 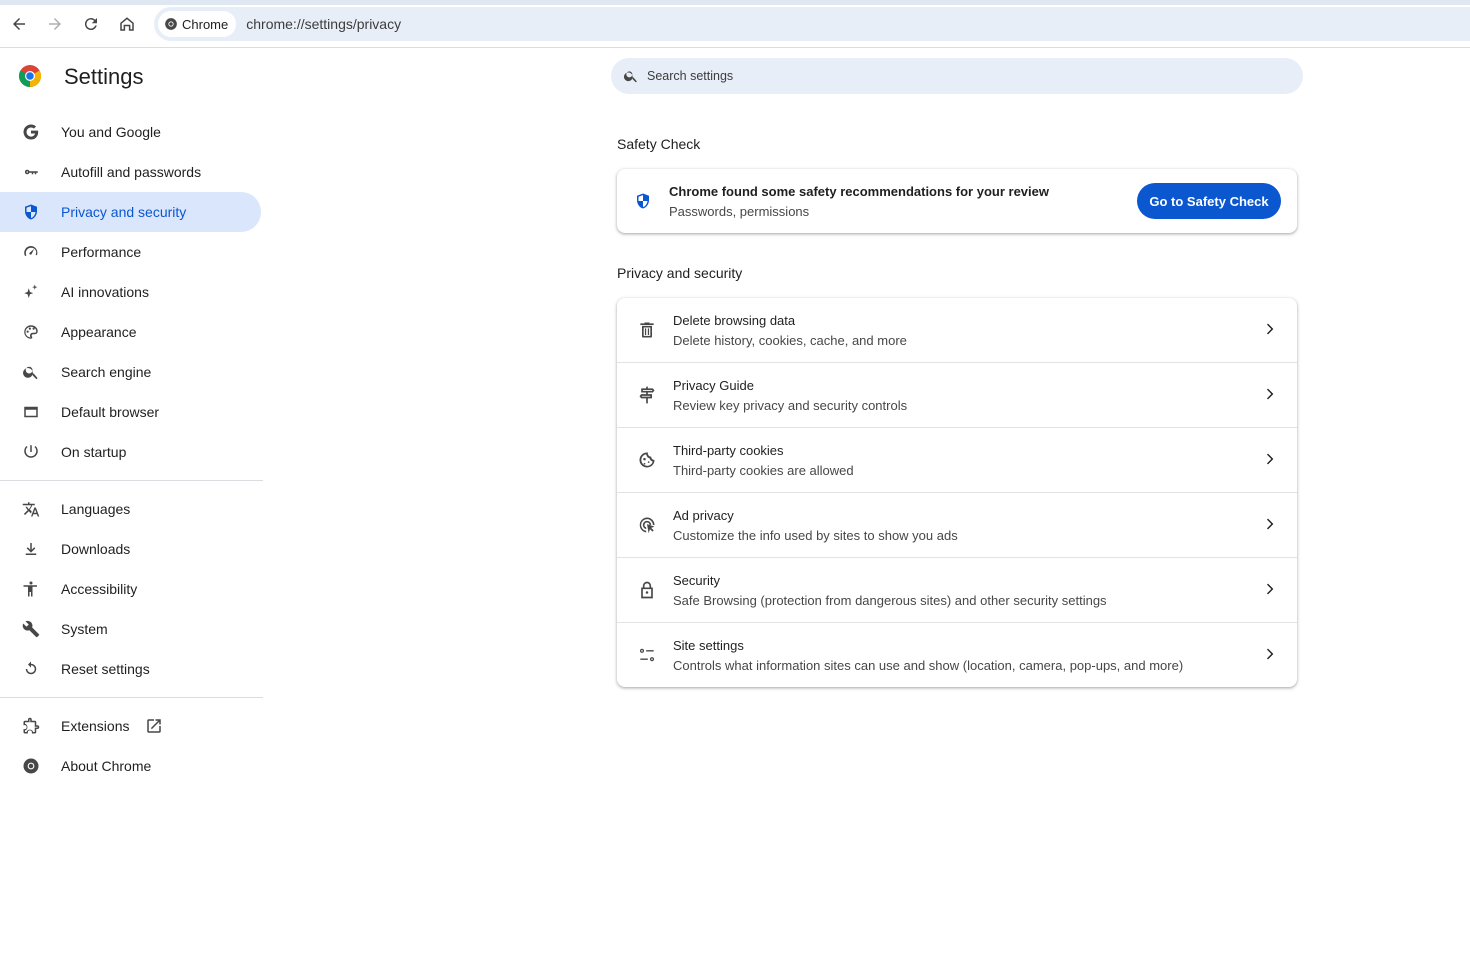 I want to click on sidebar-item-label: About Chrome, so click(x=106, y=766).